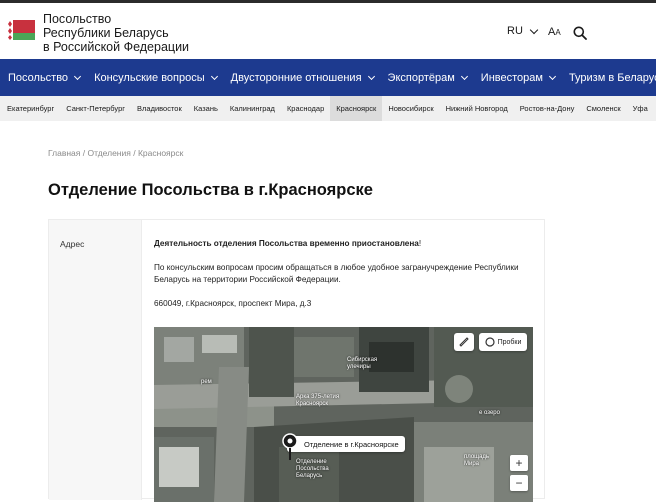 The width and height of the screenshot is (656, 502). I want to click on nav-item-consular: Консульские вопросы, so click(156, 77).